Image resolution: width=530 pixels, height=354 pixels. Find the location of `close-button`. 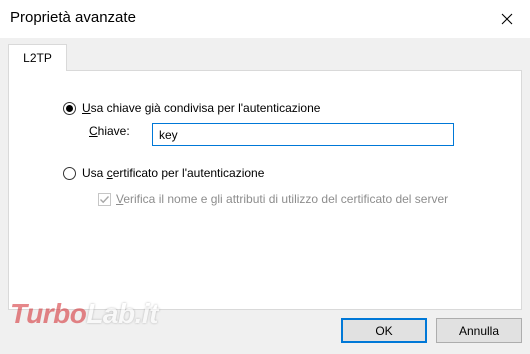

close-button is located at coordinates (507, 19).